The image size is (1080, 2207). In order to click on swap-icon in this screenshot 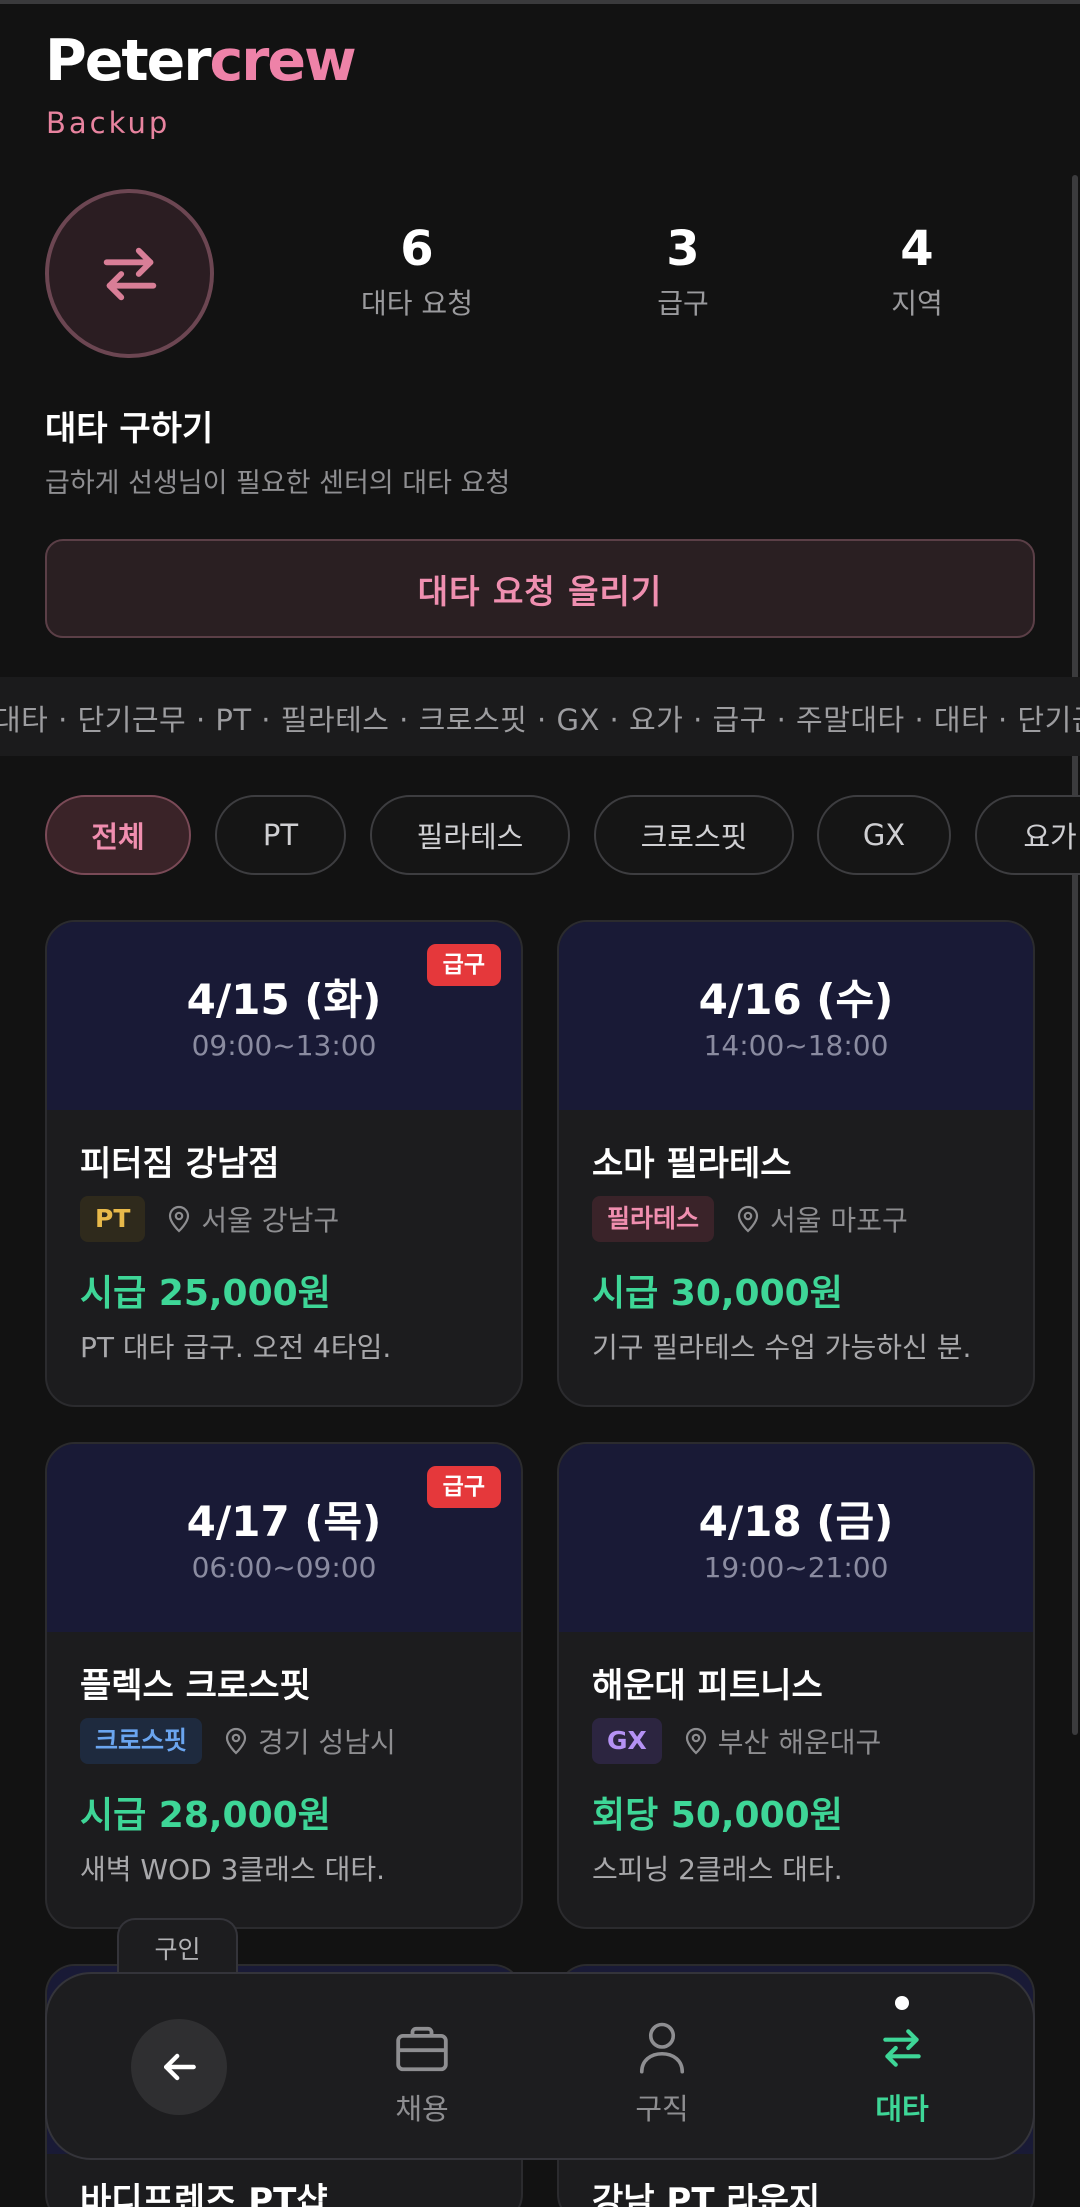, I will do `click(902, 2048)`.